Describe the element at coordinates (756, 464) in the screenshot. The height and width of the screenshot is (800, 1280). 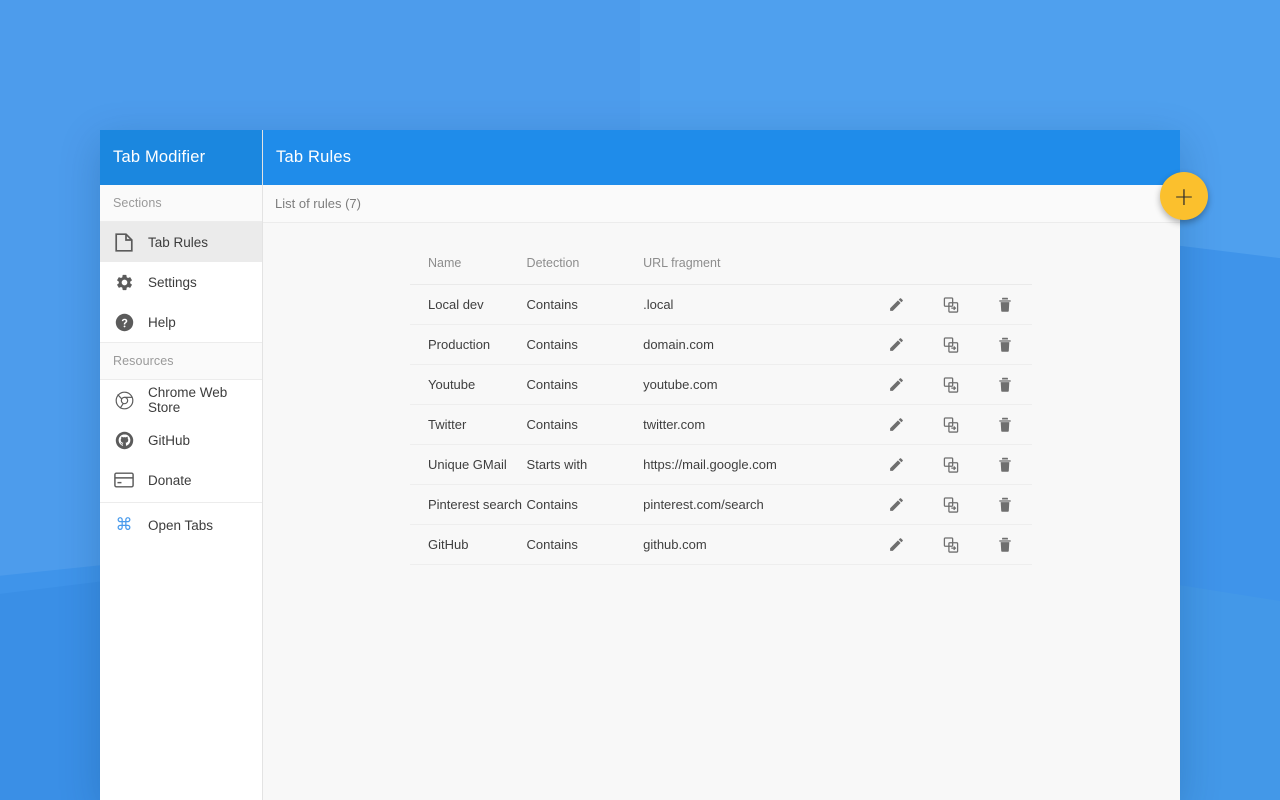
I see `cell-url: https://mail.google.com` at that location.